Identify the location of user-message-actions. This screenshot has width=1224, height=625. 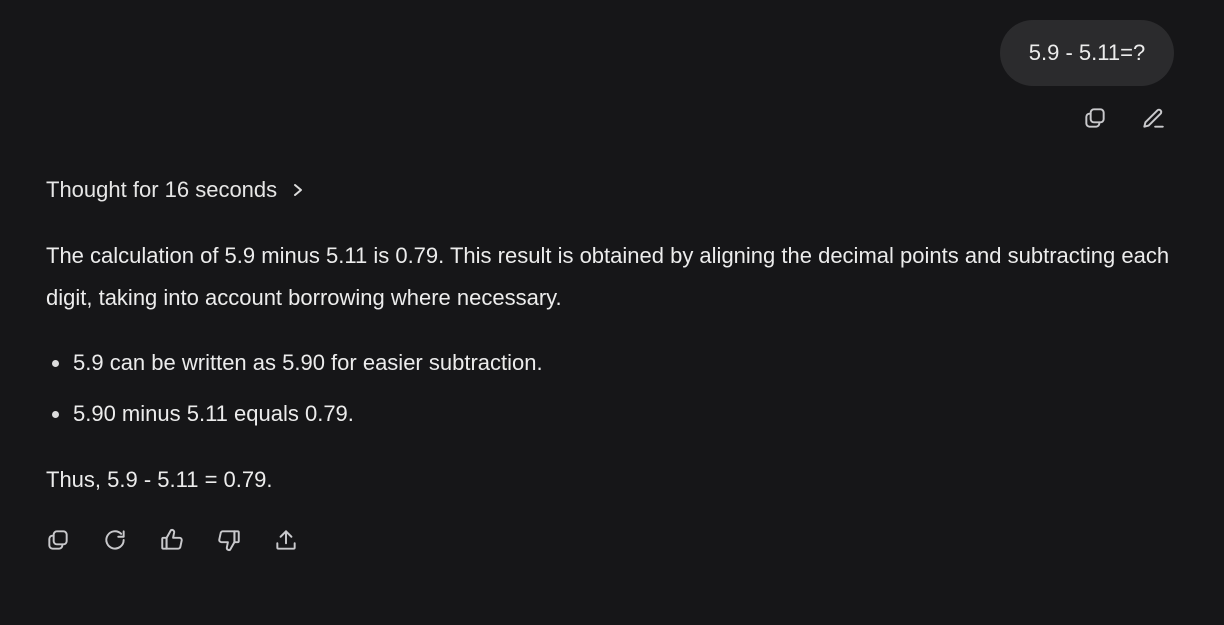
(1124, 118).